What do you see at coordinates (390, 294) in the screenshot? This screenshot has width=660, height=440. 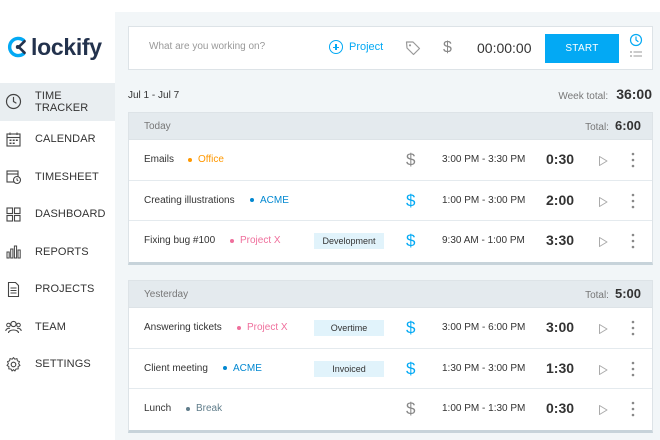 I see `day-group-header: Yesterday Total: 5:00` at bounding box center [390, 294].